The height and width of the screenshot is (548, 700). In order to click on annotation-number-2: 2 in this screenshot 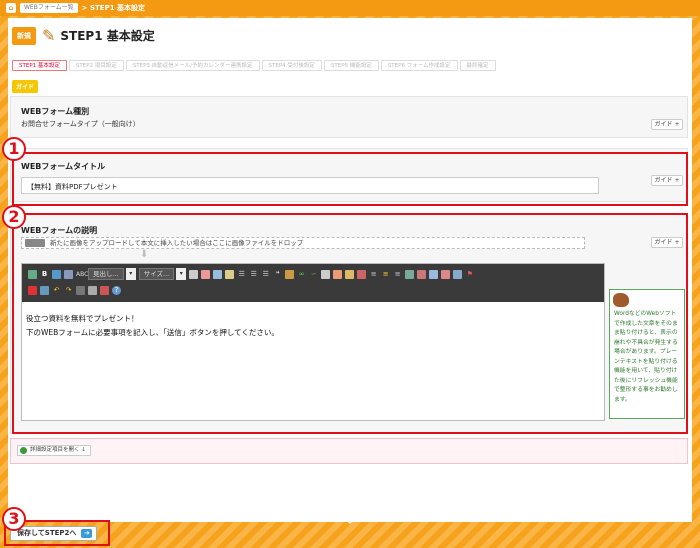, I will do `click(14, 217)`.